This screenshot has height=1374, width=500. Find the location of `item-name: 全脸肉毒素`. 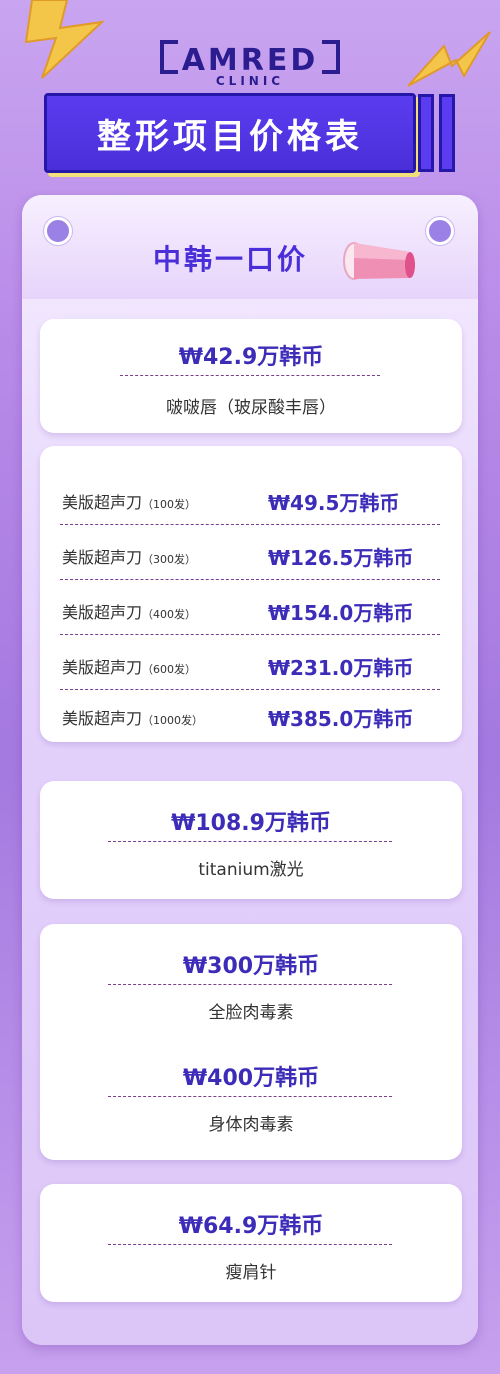

item-name: 全脸肉毒素 is located at coordinates (251, 1013).